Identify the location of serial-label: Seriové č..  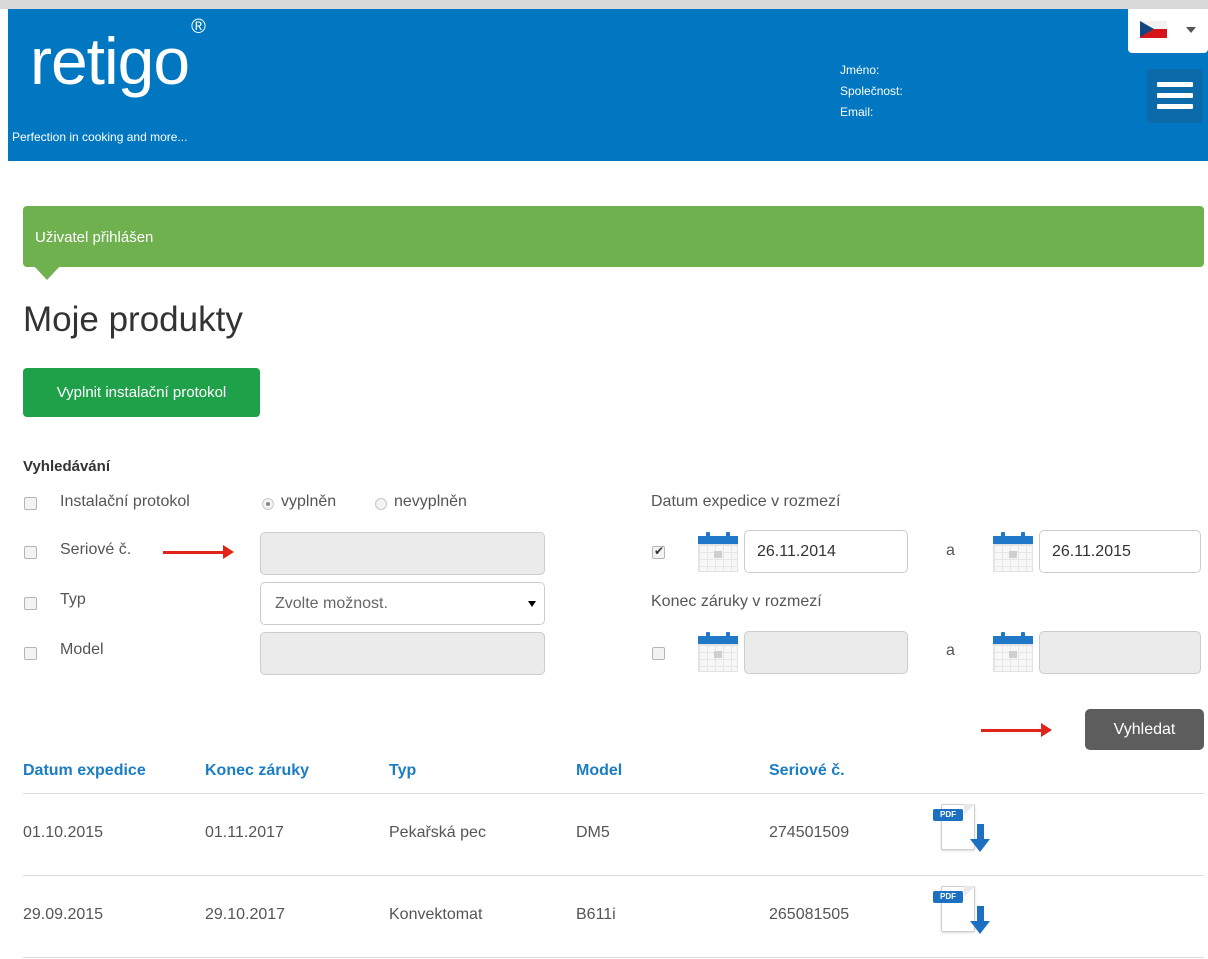
(96, 549).